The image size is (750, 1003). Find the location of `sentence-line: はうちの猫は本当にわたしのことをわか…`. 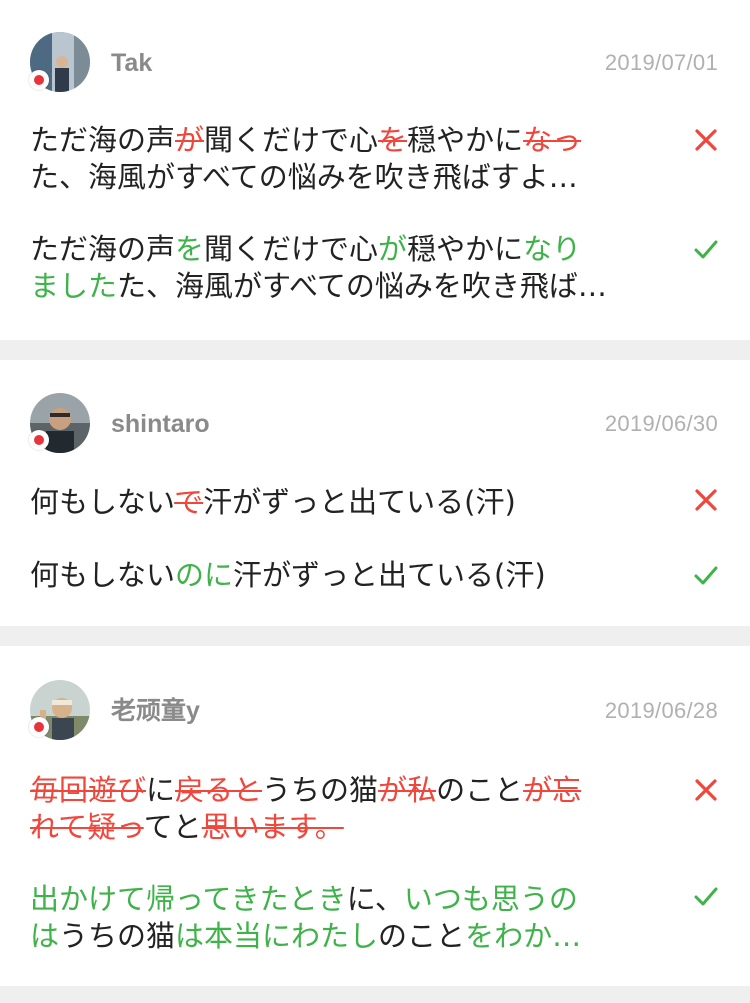

sentence-line: はうちの猫は本当にわたしのことをわか… is located at coordinates (306, 936).